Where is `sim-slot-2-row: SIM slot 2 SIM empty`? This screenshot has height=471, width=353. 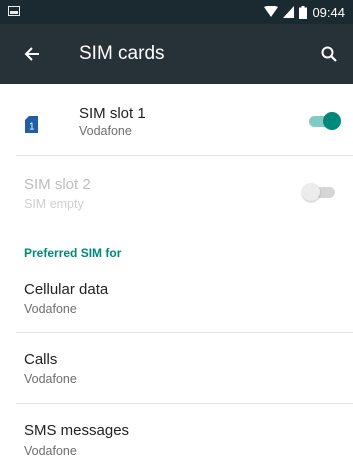
sim-slot-2-row: SIM slot 2 SIM empty is located at coordinates (176, 191).